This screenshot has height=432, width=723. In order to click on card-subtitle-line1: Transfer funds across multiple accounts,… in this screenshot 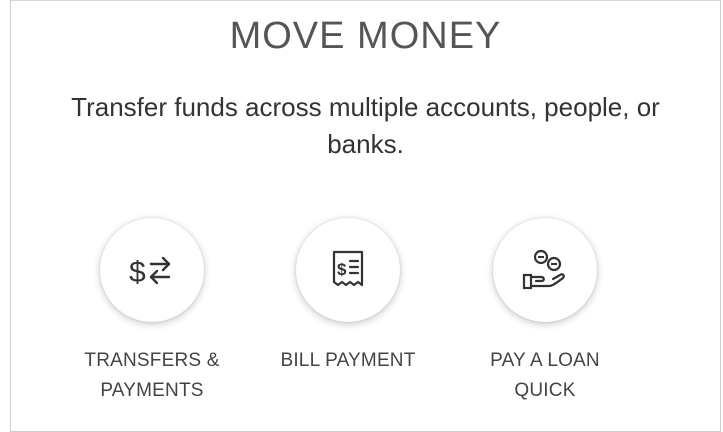, I will do `click(365, 107)`.